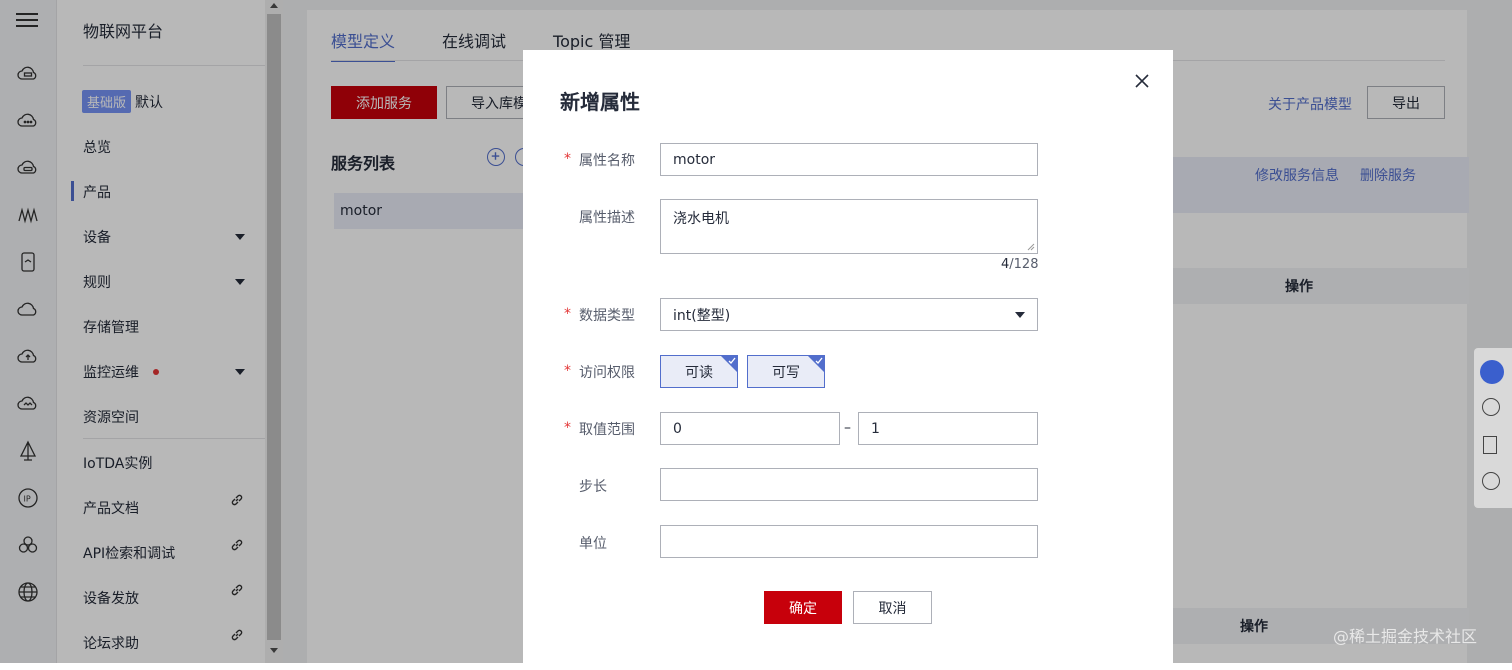 The image size is (1512, 670). I want to click on char-counter: 4/128, so click(1019, 264).